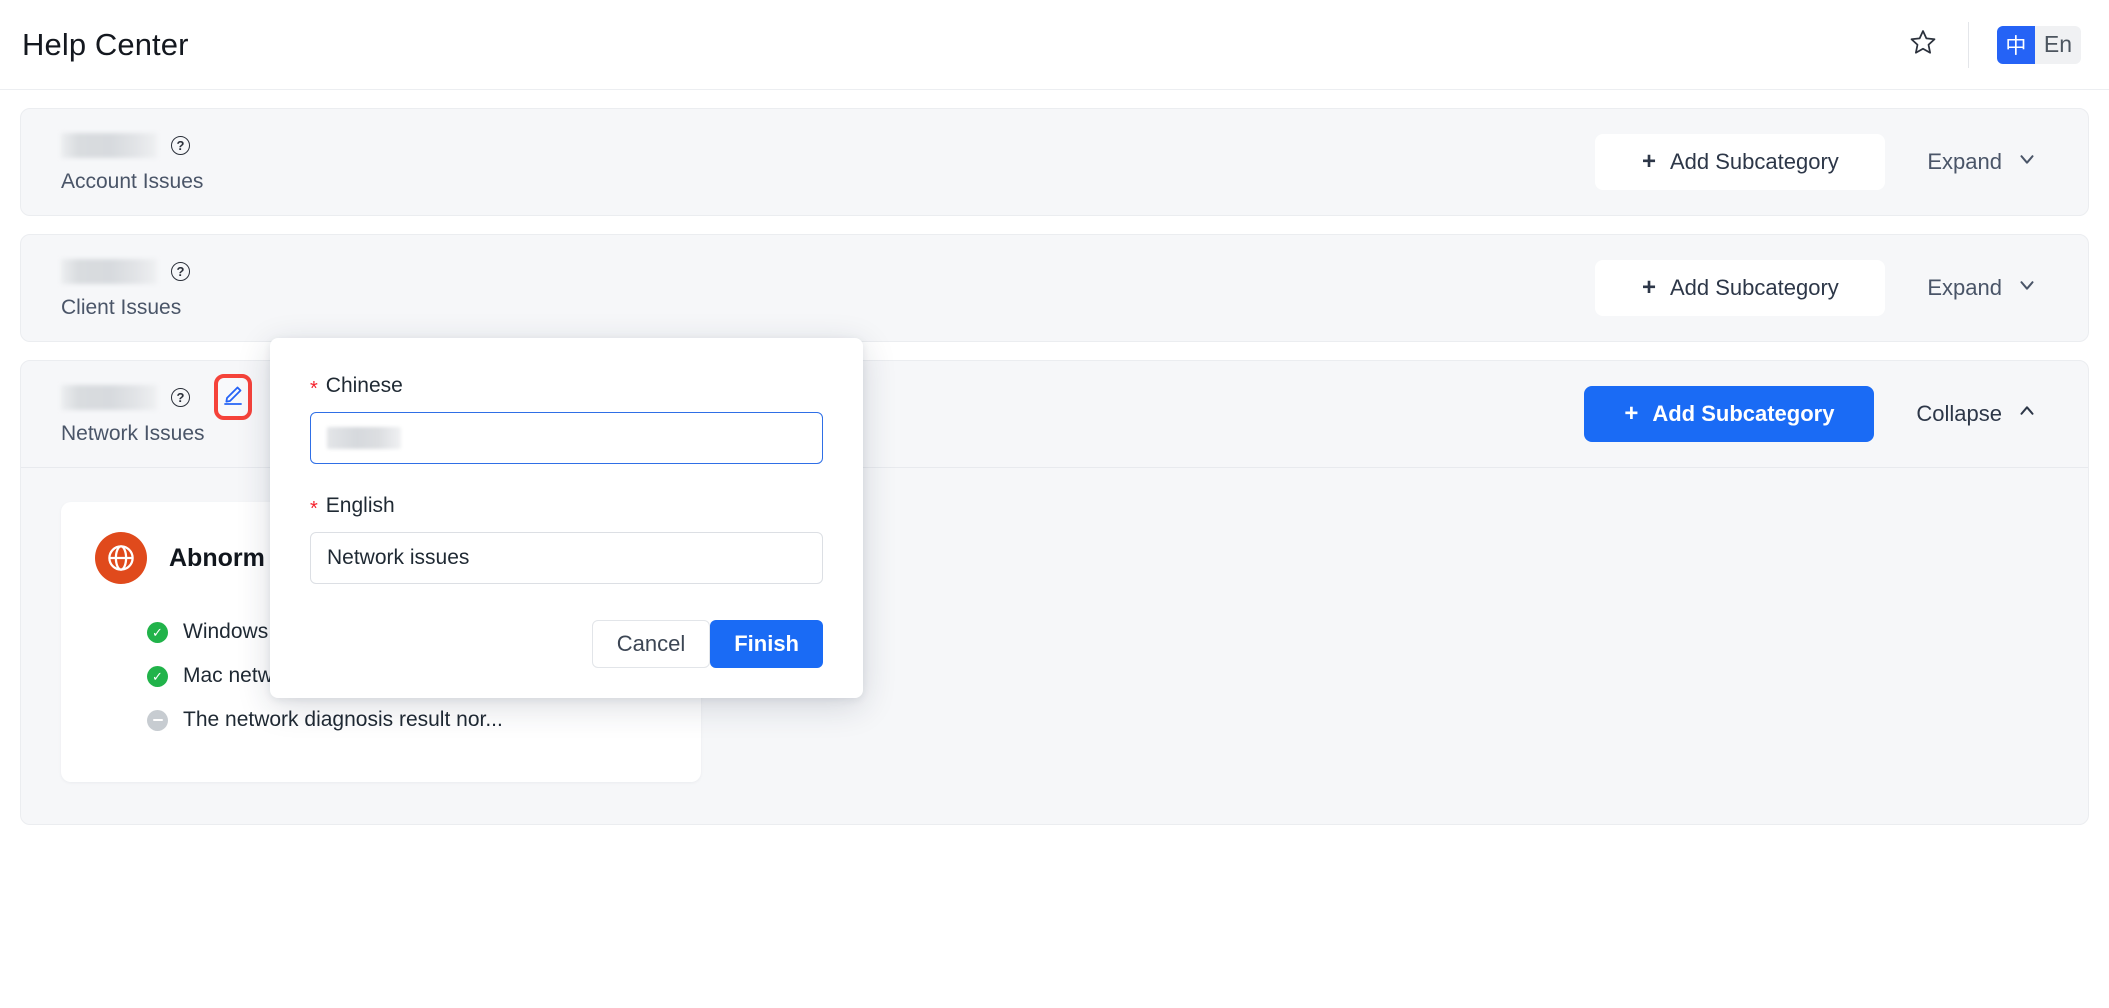 The height and width of the screenshot is (1008, 2109). I want to click on chinese-label-text: Chinese, so click(364, 385).